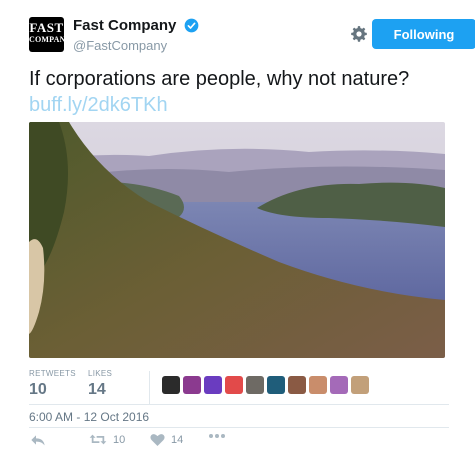  Describe the element at coordinates (239, 443) in the screenshot. I see `tweet-actions: 10 14` at that location.